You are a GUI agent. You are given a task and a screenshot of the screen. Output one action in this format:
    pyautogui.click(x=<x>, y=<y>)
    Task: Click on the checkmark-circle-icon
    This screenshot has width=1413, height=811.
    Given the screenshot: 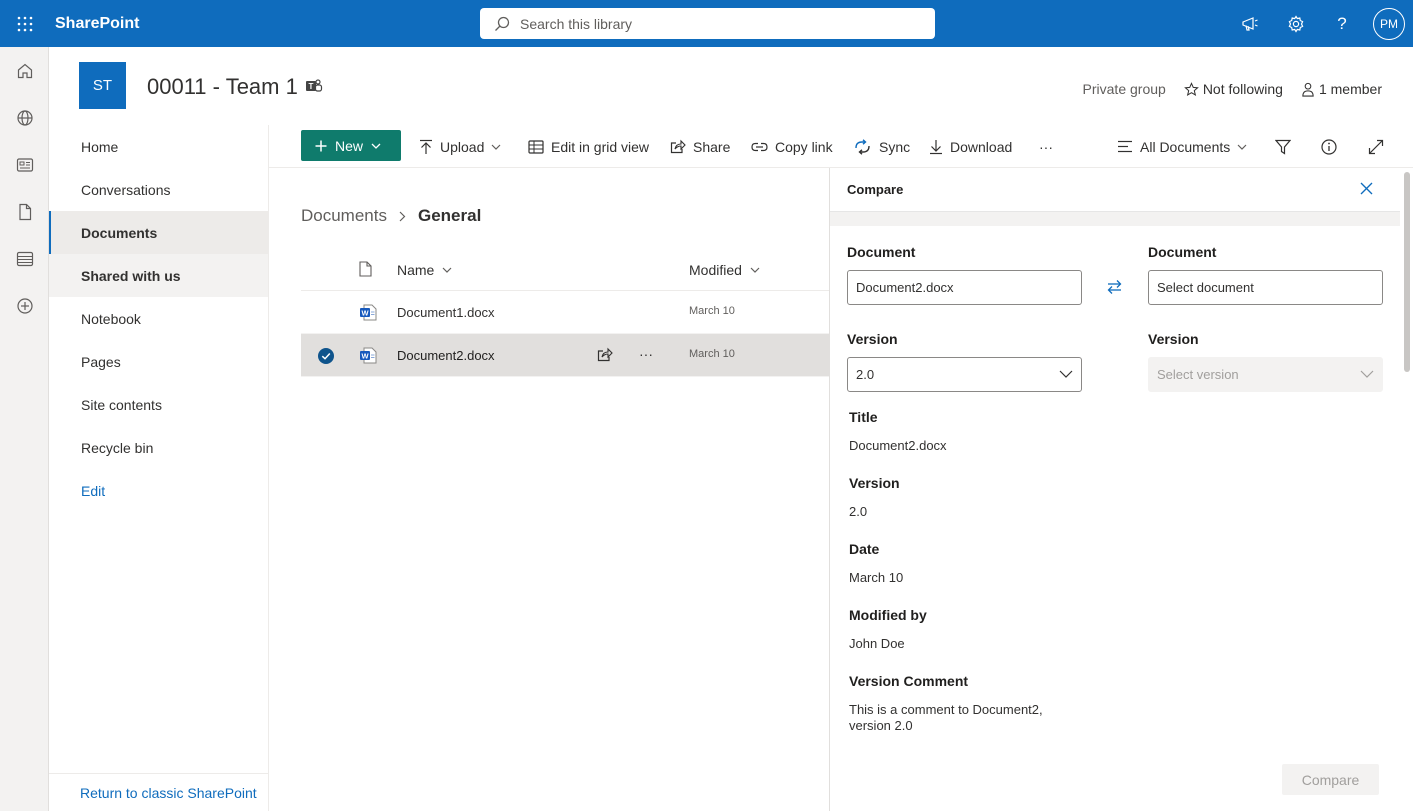 What is the action you would take?
    pyautogui.click(x=326, y=356)
    